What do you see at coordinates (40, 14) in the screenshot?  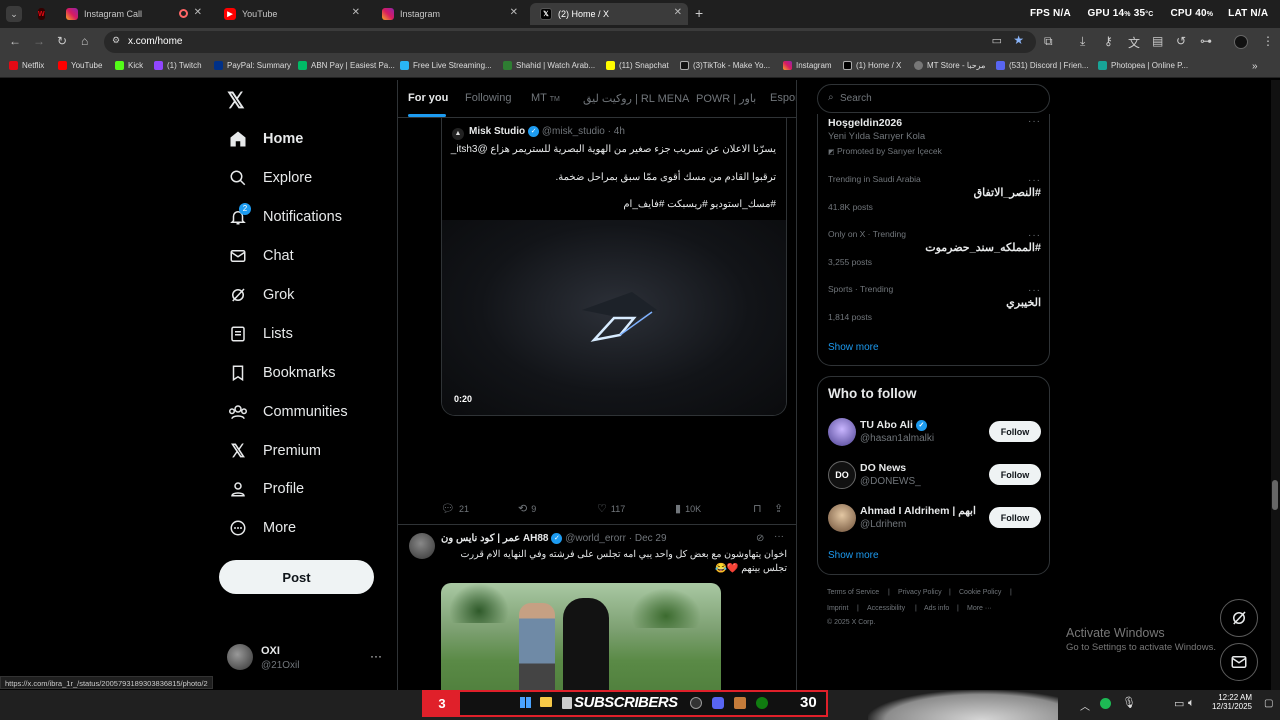 I see `tab-nf: W` at bounding box center [40, 14].